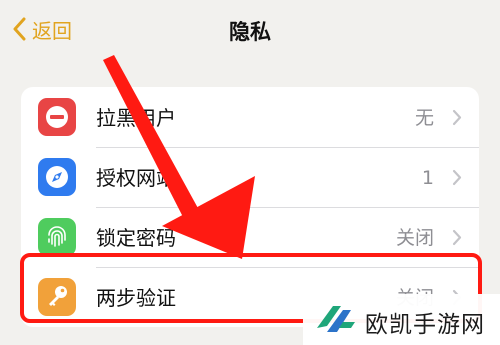  I want to click on key-icon, so click(57, 297).